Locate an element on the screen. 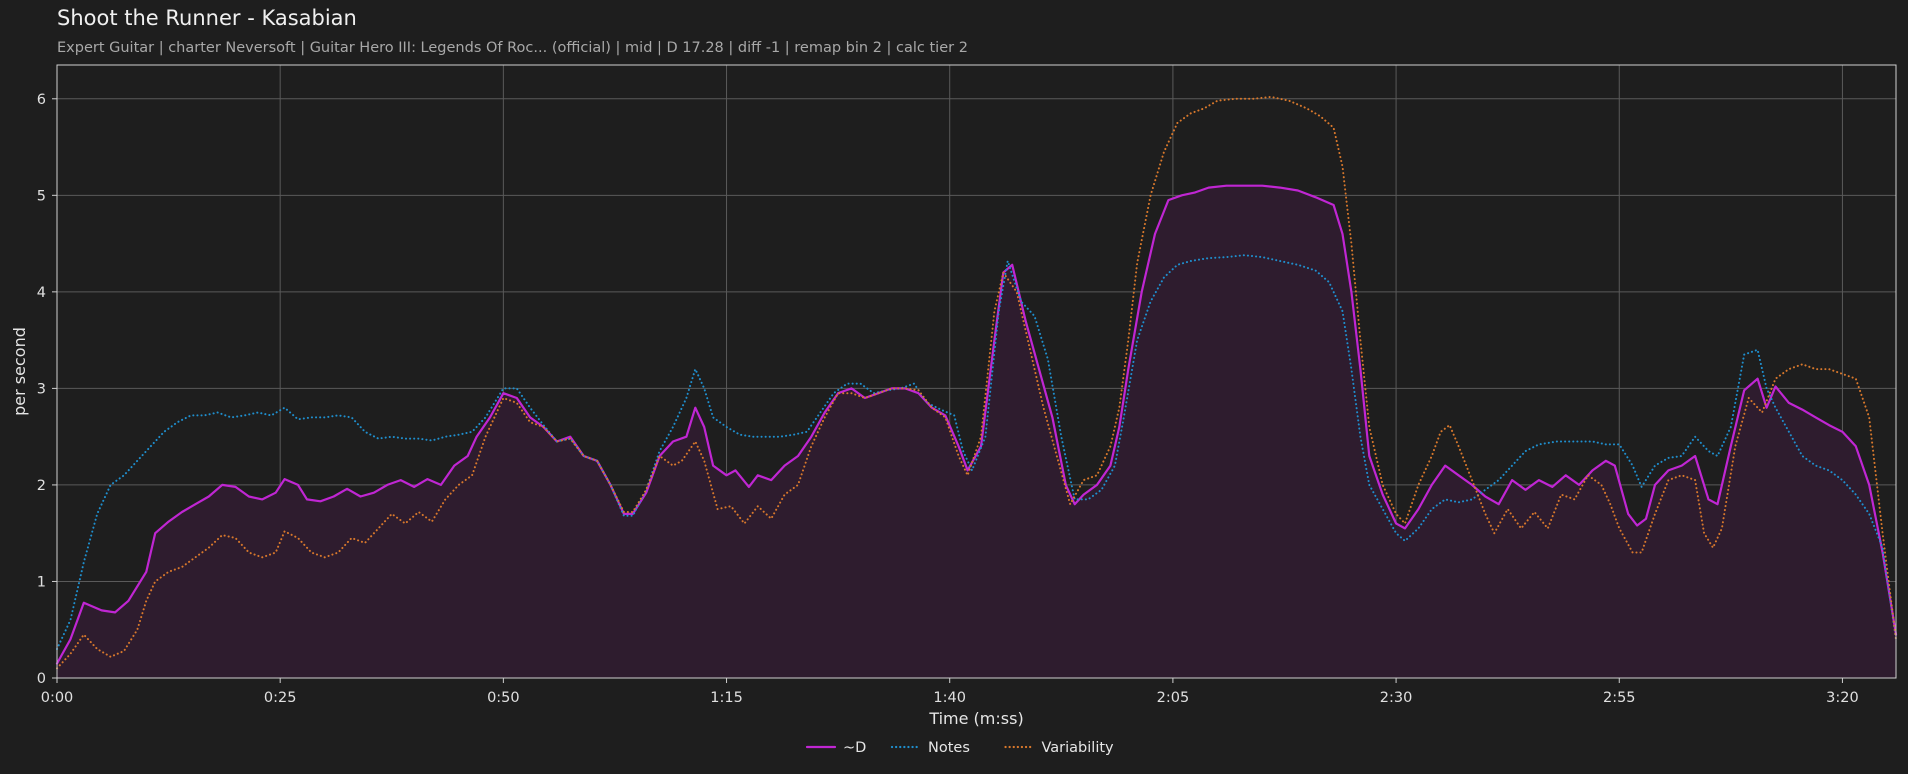 The height and width of the screenshot is (774, 1908). y-tick-label: 5 is located at coordinates (41, 196).